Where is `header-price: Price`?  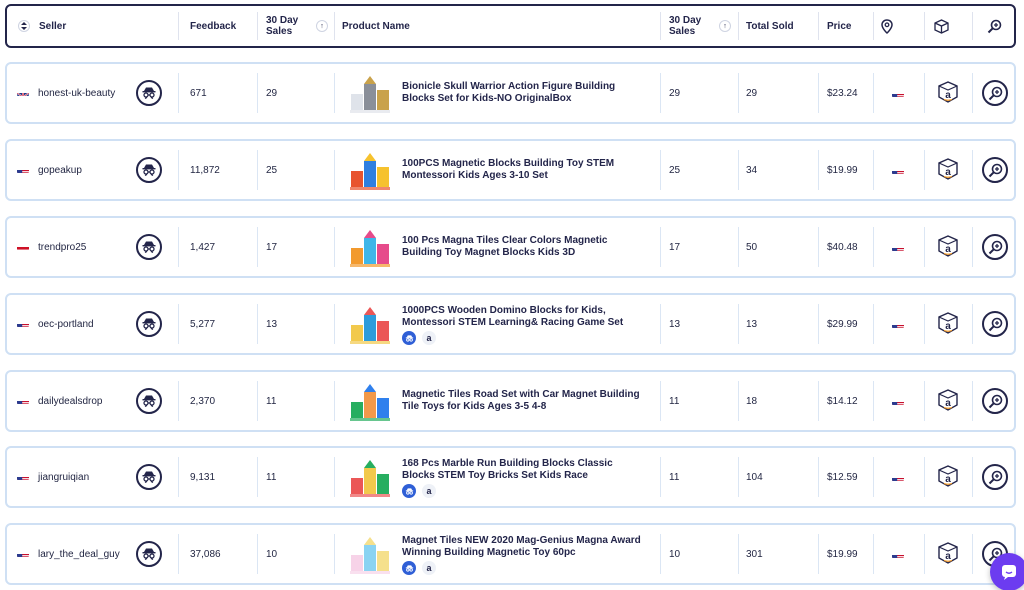
header-price: Price is located at coordinates (839, 26).